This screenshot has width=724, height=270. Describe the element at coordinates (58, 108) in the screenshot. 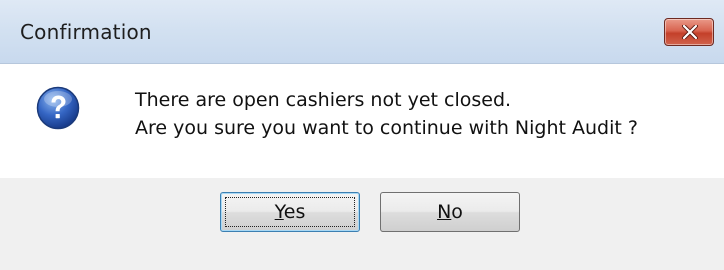

I see `question-icon` at that location.